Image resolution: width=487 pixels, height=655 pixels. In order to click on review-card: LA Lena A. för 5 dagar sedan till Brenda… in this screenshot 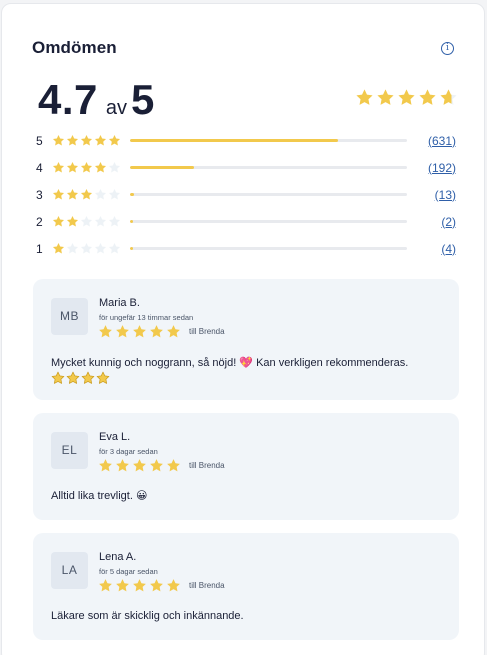, I will do `click(246, 586)`.